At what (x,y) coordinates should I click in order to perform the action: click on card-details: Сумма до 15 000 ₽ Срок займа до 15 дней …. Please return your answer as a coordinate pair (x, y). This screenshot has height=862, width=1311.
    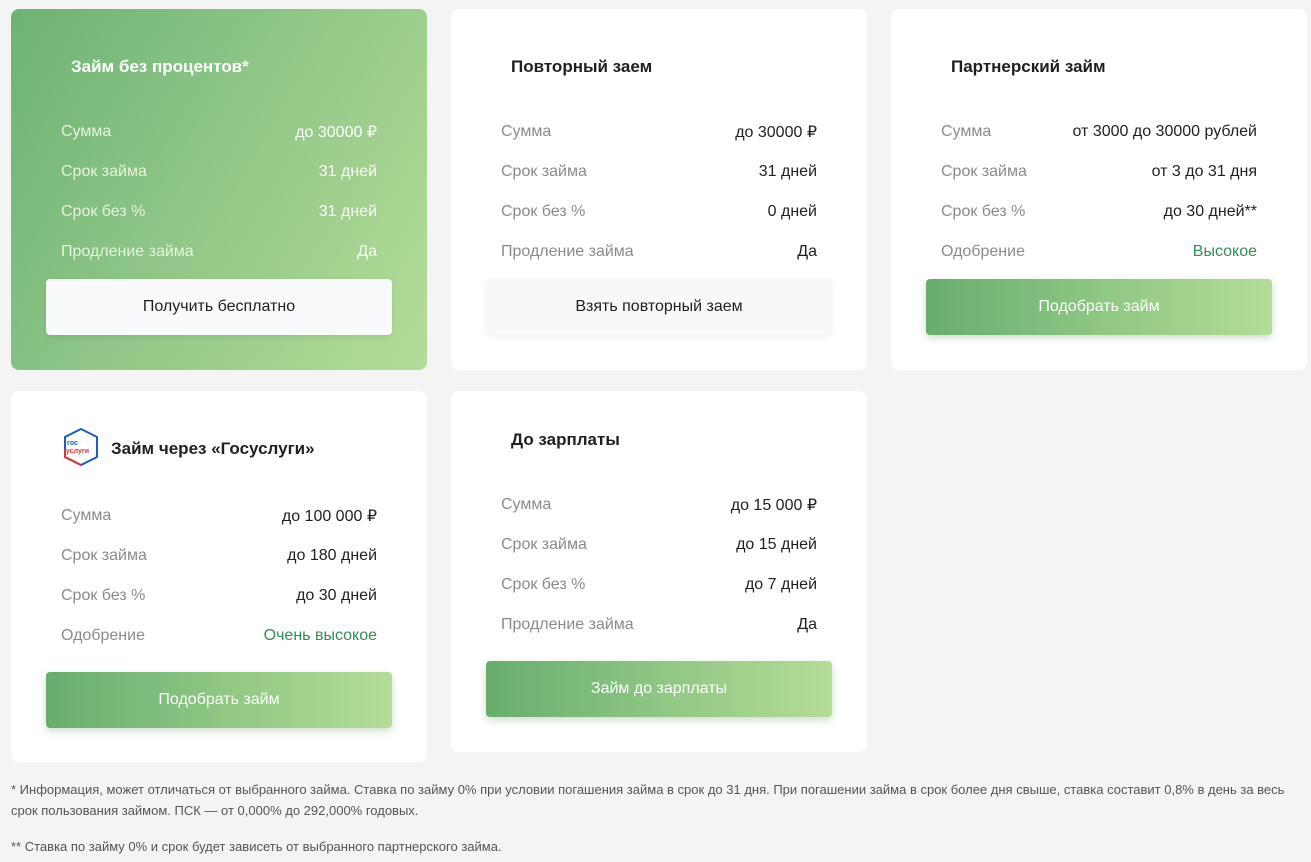
    Looking at the image, I should click on (659, 565).